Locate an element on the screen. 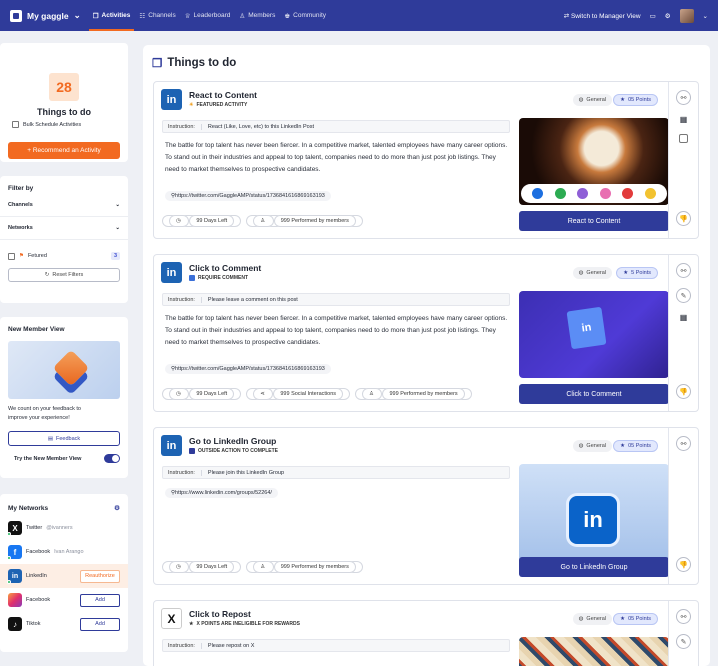 The width and height of the screenshot is (718, 666). gaggle-3d-logo-icon is located at coordinates (71, 368).